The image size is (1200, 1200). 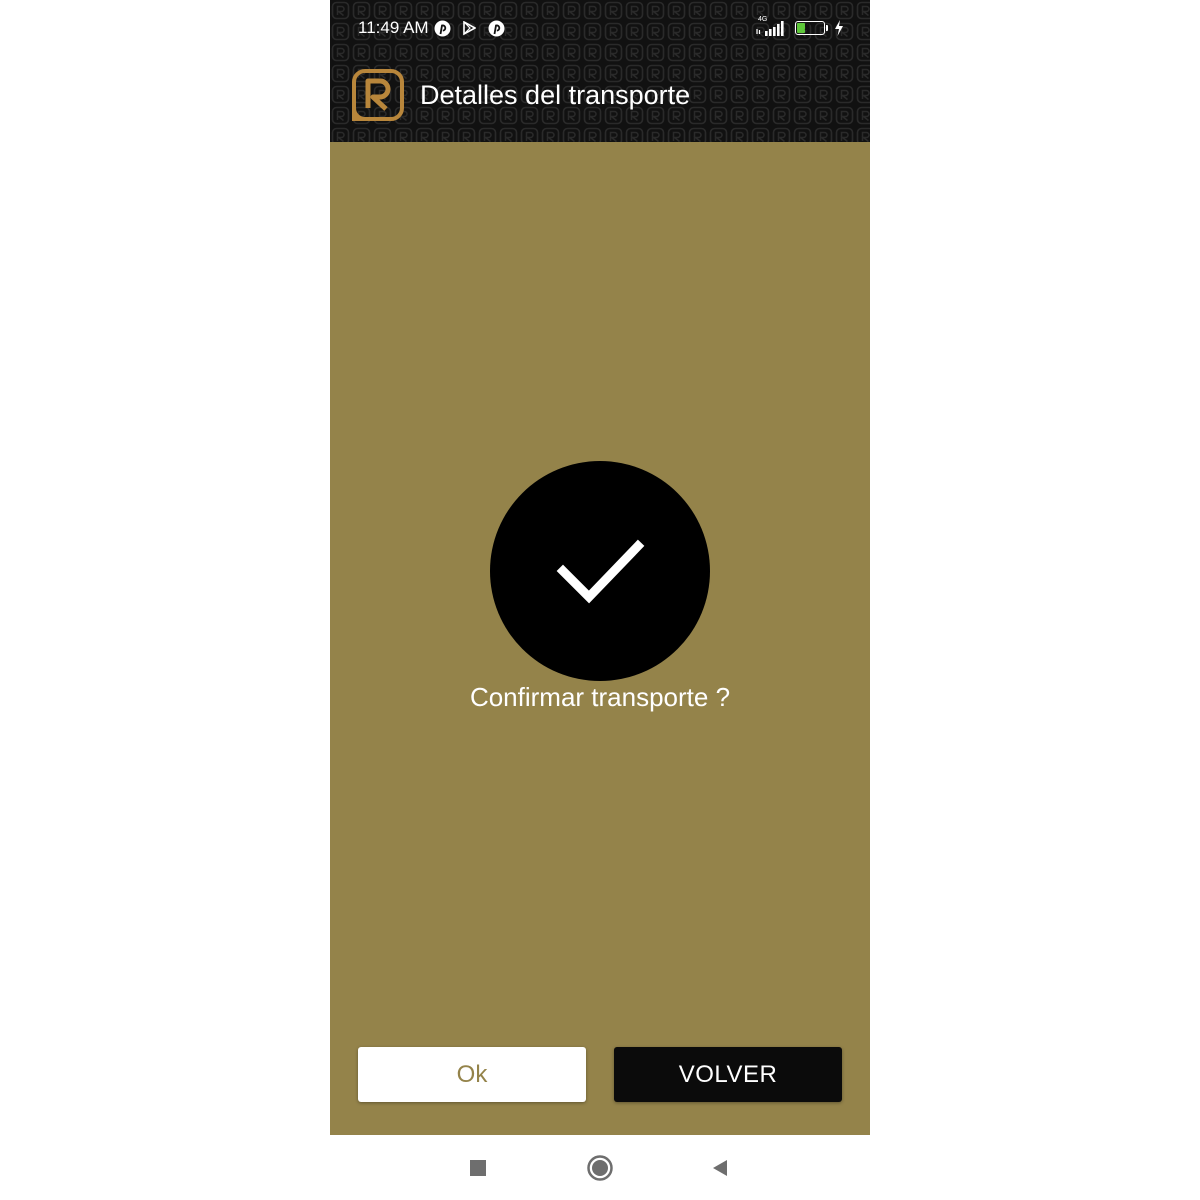 I want to click on checkmark-icon, so click(x=600, y=571).